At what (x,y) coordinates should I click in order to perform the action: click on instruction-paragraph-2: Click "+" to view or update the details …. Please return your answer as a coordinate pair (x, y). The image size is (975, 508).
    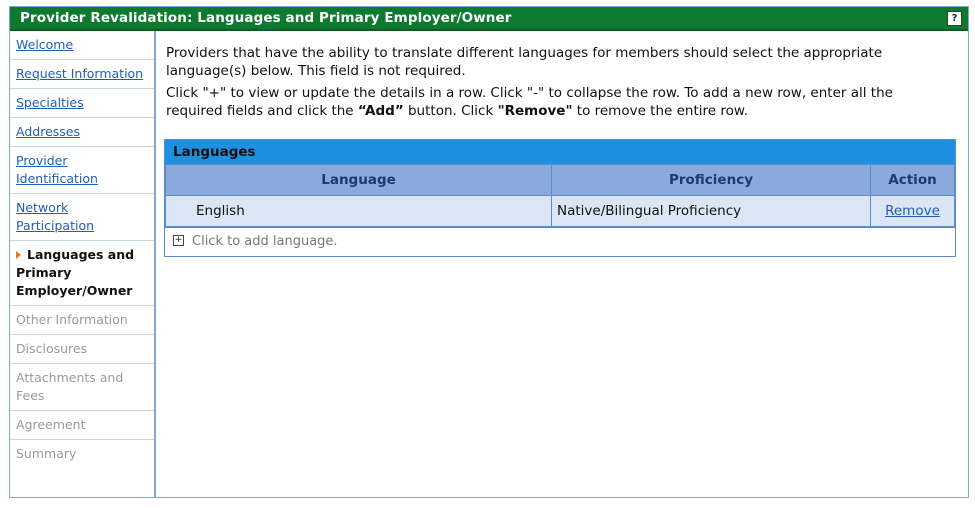
    Looking at the image, I should click on (553, 102).